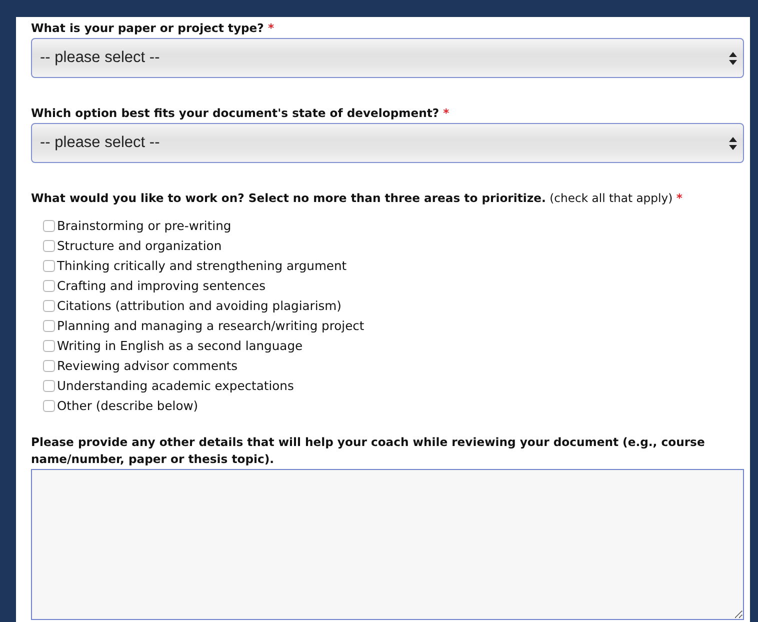  Describe the element at coordinates (357, 198) in the screenshot. I see `question-label: What would you like to work on? Select no more than three areas to prioritize. (check all that apply) *` at that location.